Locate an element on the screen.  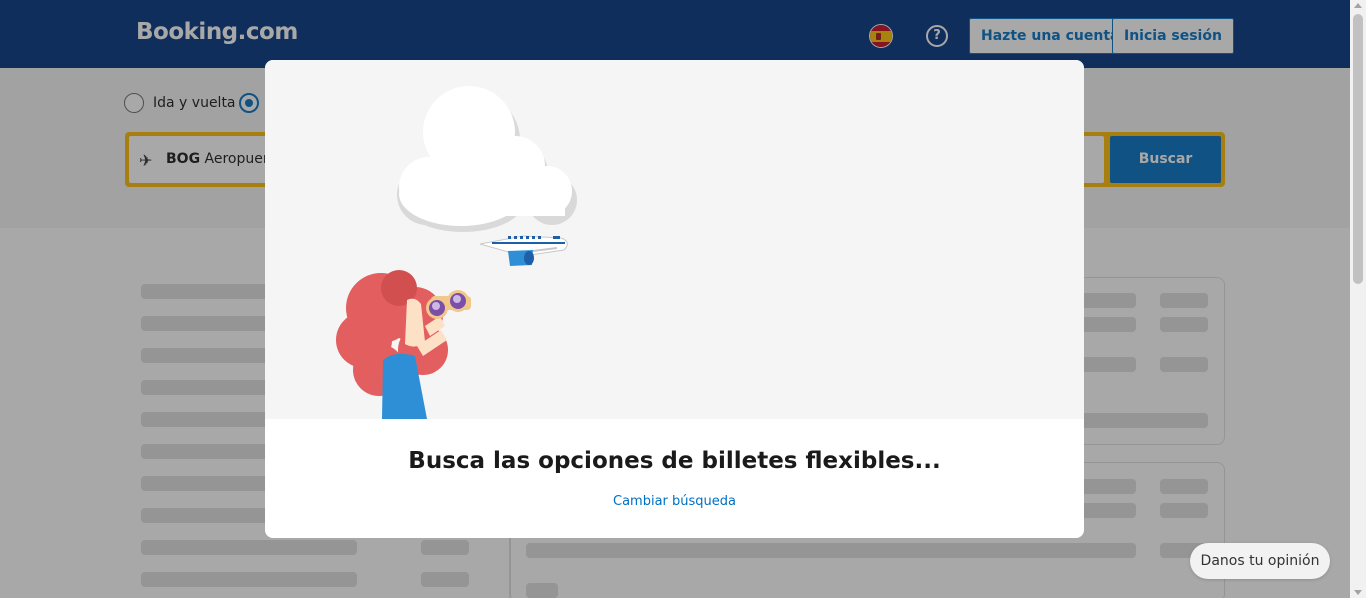
feedback-button: Danos tu opinión is located at coordinates (1260, 561).